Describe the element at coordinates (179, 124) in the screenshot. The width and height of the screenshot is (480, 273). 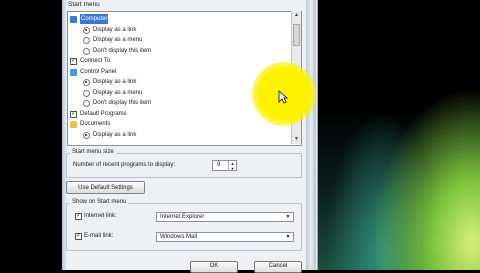
I see `list-item: Documents` at that location.